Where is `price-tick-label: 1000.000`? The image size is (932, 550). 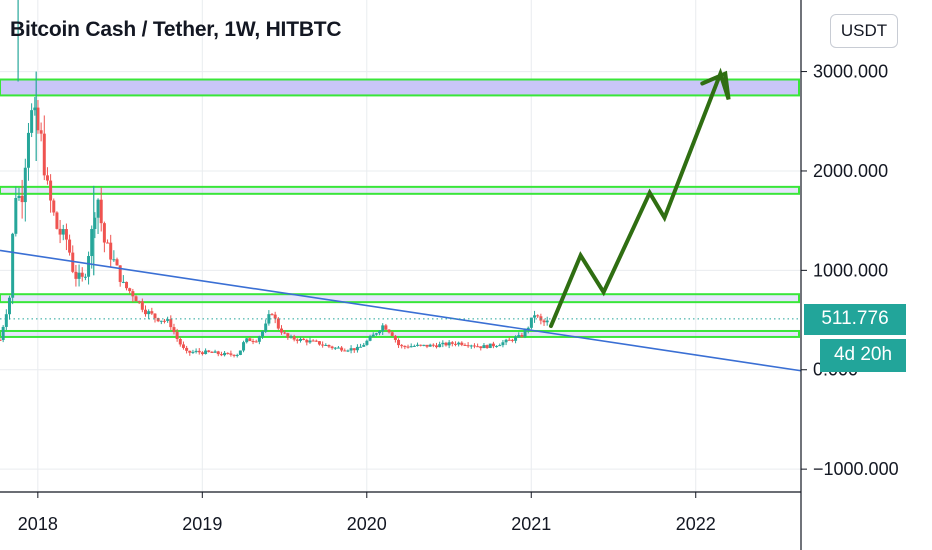 price-tick-label: 1000.000 is located at coordinates (850, 270).